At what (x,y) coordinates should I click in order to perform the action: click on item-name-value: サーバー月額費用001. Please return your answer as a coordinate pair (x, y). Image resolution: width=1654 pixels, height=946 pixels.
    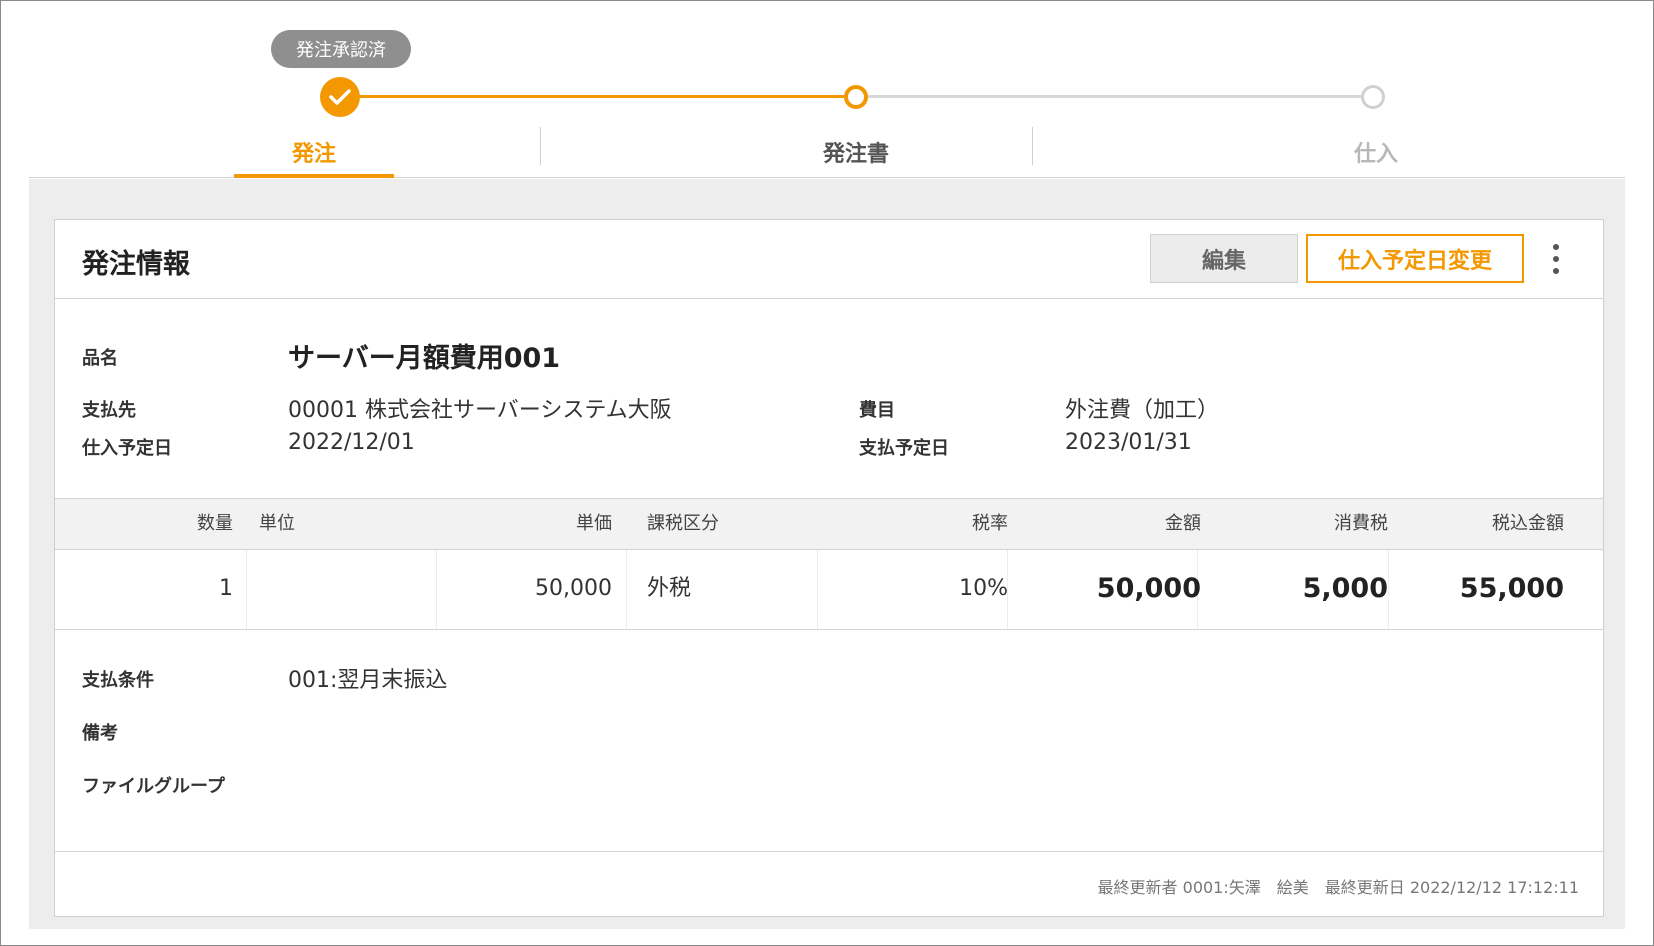
    Looking at the image, I should click on (424, 358).